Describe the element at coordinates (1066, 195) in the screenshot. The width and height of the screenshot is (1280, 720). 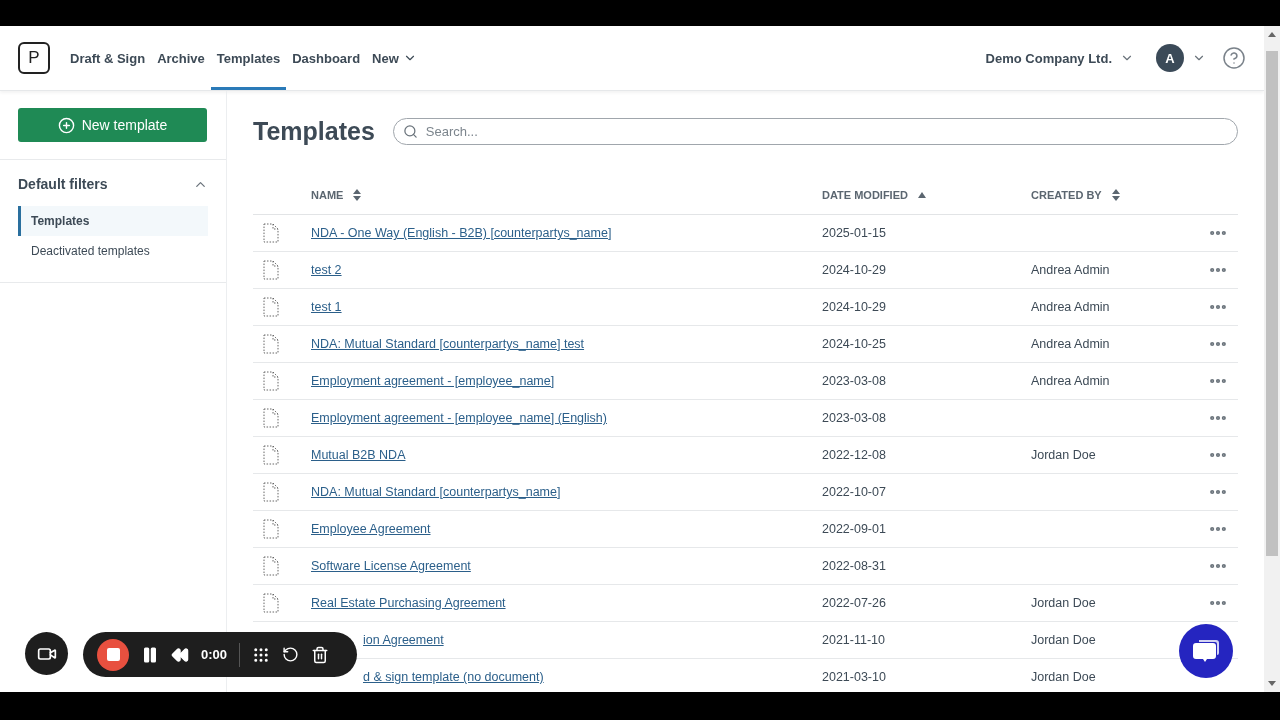
I see `column-header: CREATED BY` at that location.